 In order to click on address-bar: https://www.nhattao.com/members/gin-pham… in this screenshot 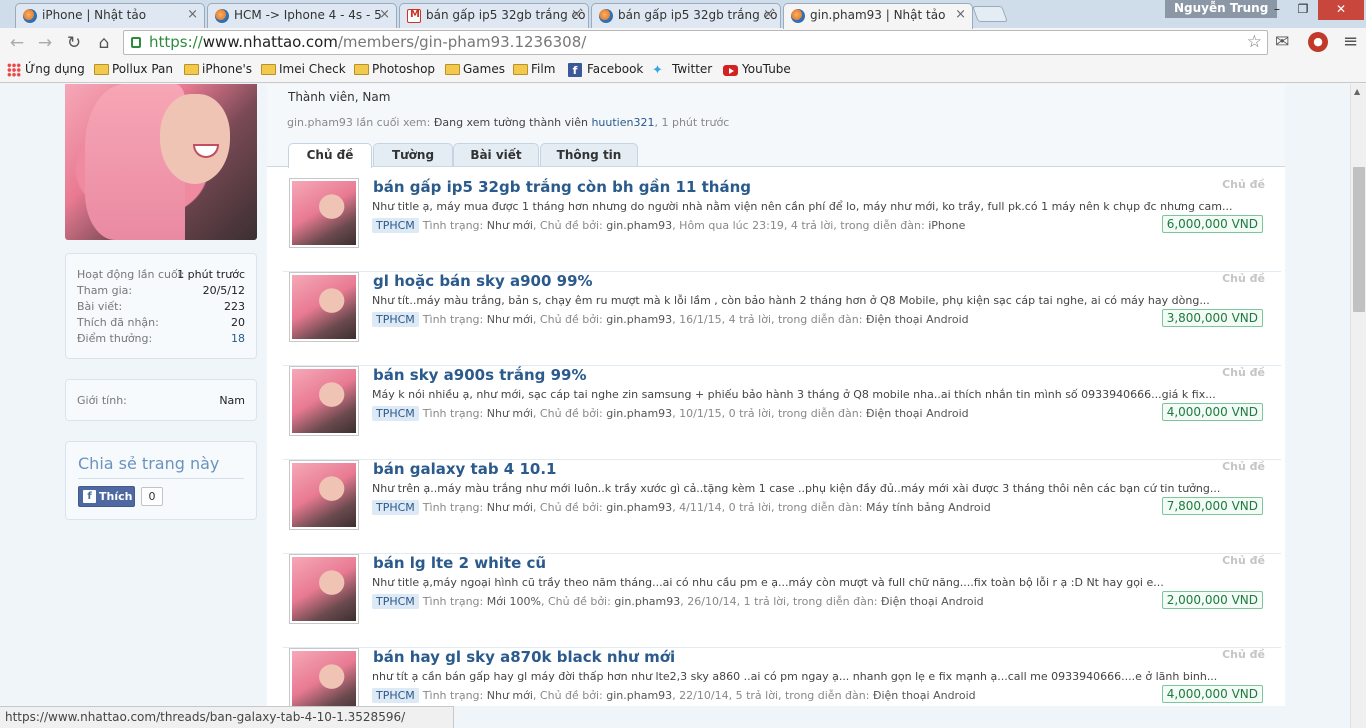, I will do `click(695, 42)`.